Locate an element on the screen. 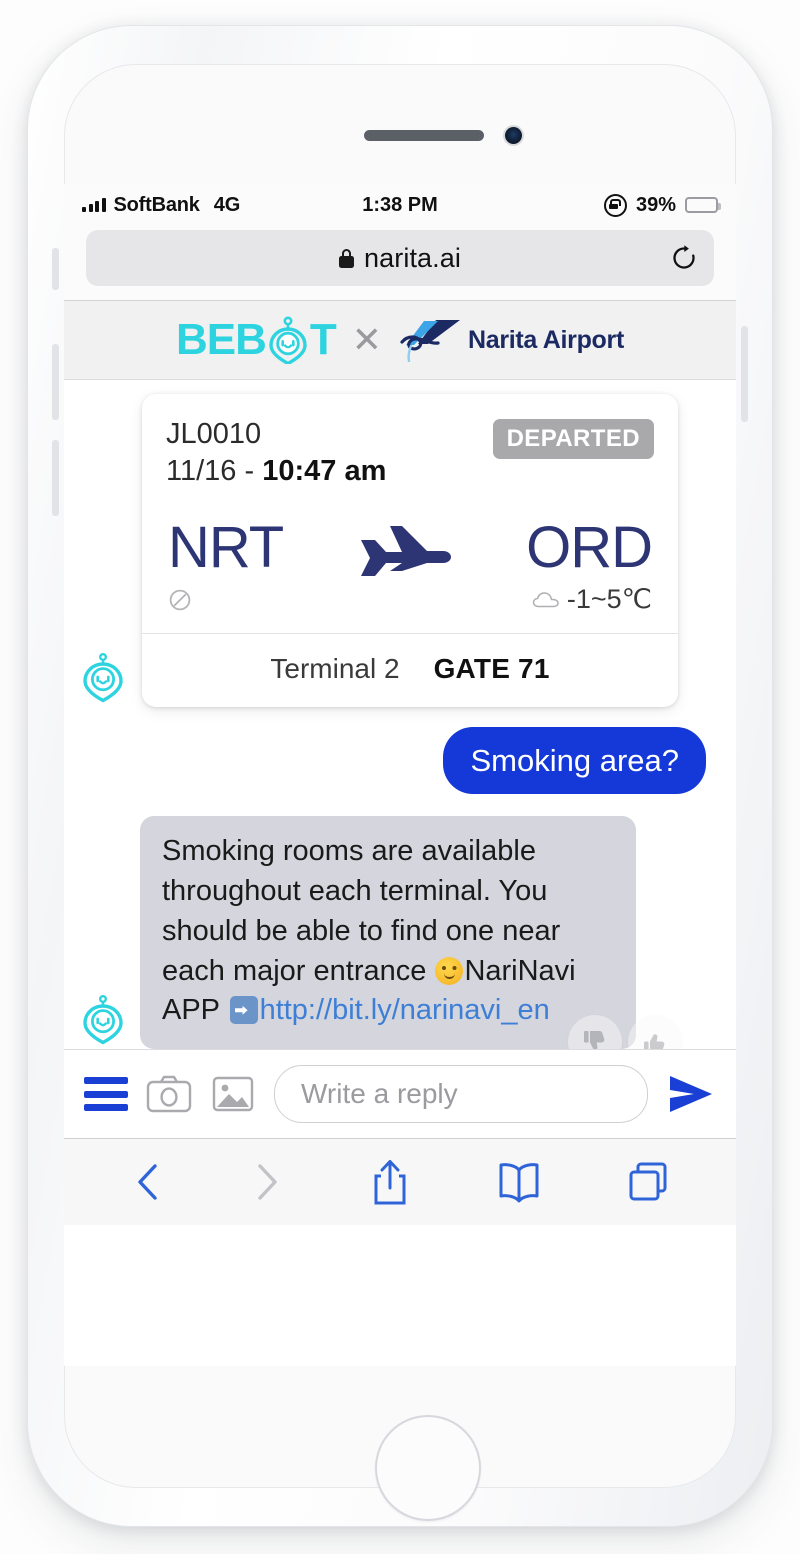 The image size is (800, 1554). bebot-logo-text-2: T is located at coordinates (323, 339).